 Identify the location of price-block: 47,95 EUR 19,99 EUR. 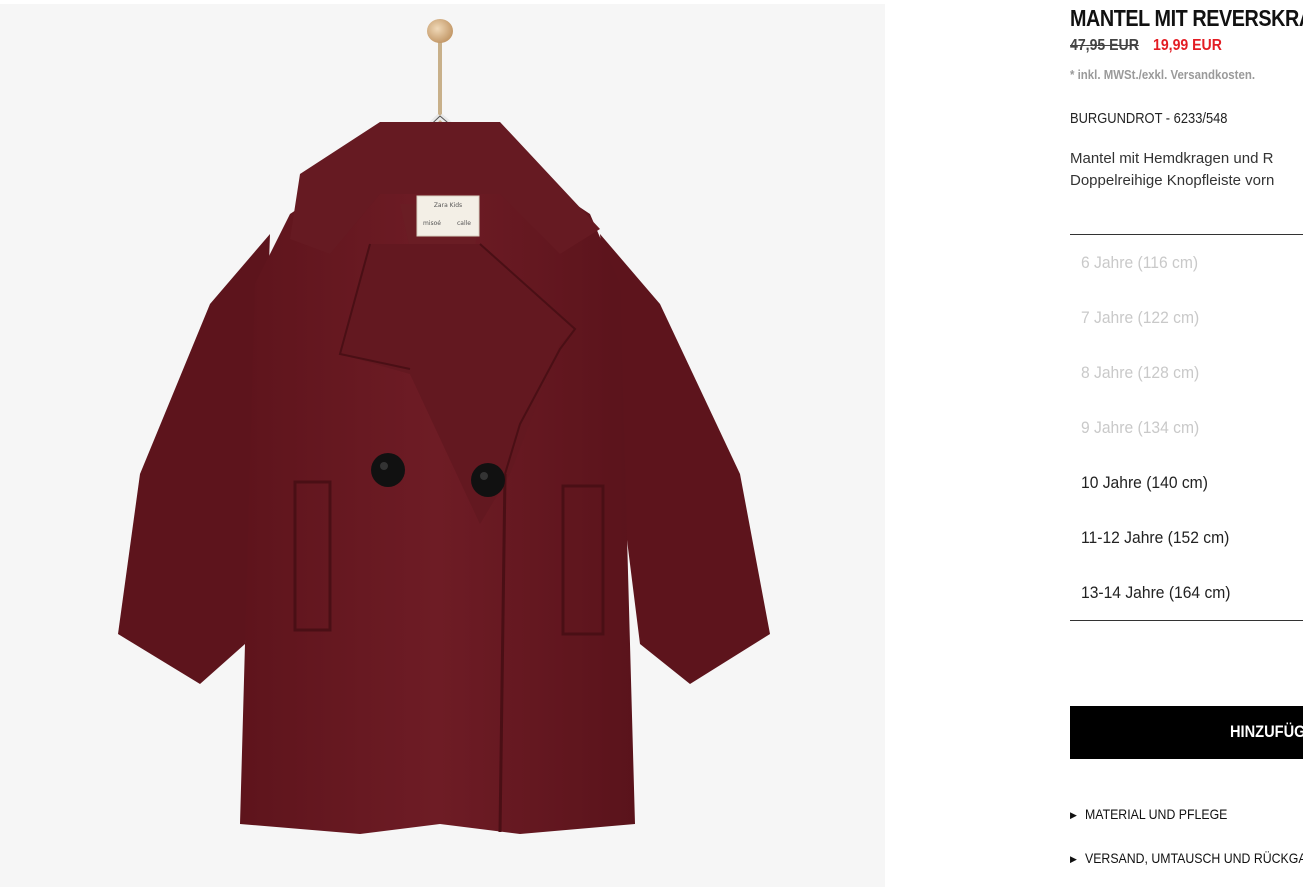
(1150, 46).